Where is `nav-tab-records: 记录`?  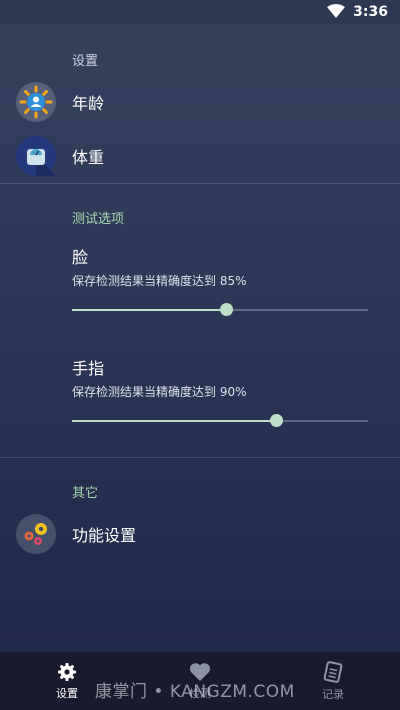
nav-tab-records: 记录 is located at coordinates (333, 681).